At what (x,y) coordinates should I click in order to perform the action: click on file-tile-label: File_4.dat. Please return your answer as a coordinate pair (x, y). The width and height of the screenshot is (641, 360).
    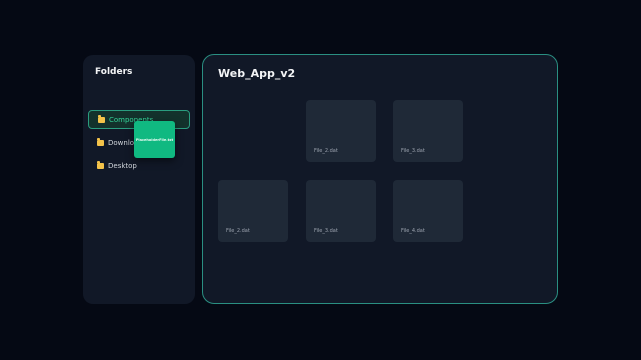
    Looking at the image, I should click on (413, 231).